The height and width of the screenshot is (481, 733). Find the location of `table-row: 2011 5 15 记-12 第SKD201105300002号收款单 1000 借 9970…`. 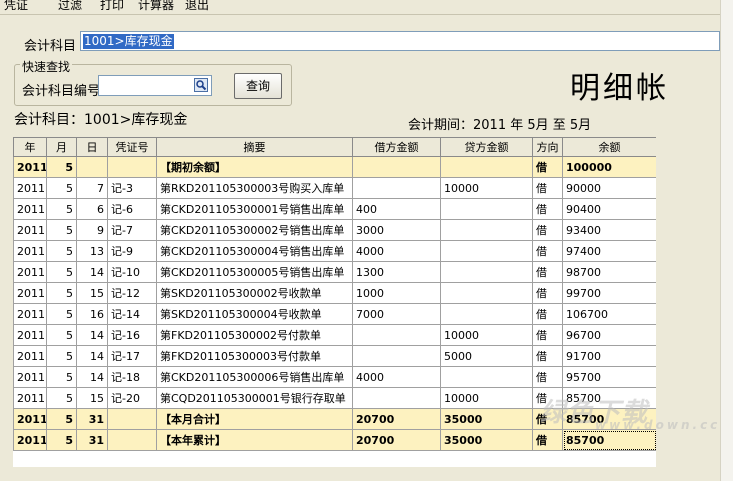

table-row: 2011 5 15 记-12 第SKD201105300002号收款单 1000 借 9970… is located at coordinates (334, 293).